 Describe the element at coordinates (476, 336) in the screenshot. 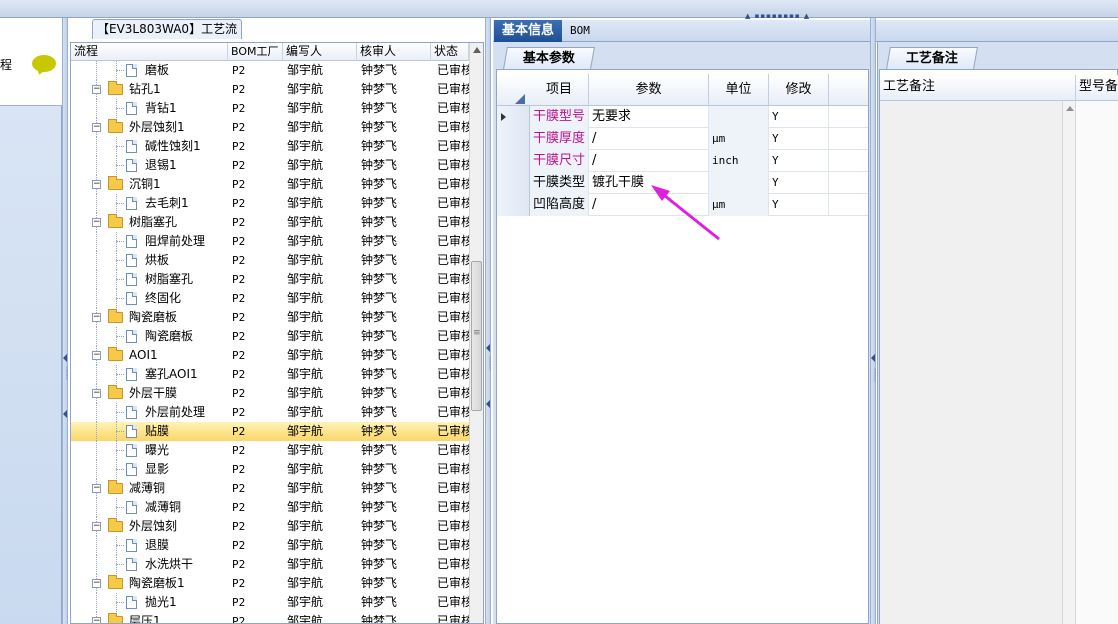

I see `scroll-thumb` at that location.